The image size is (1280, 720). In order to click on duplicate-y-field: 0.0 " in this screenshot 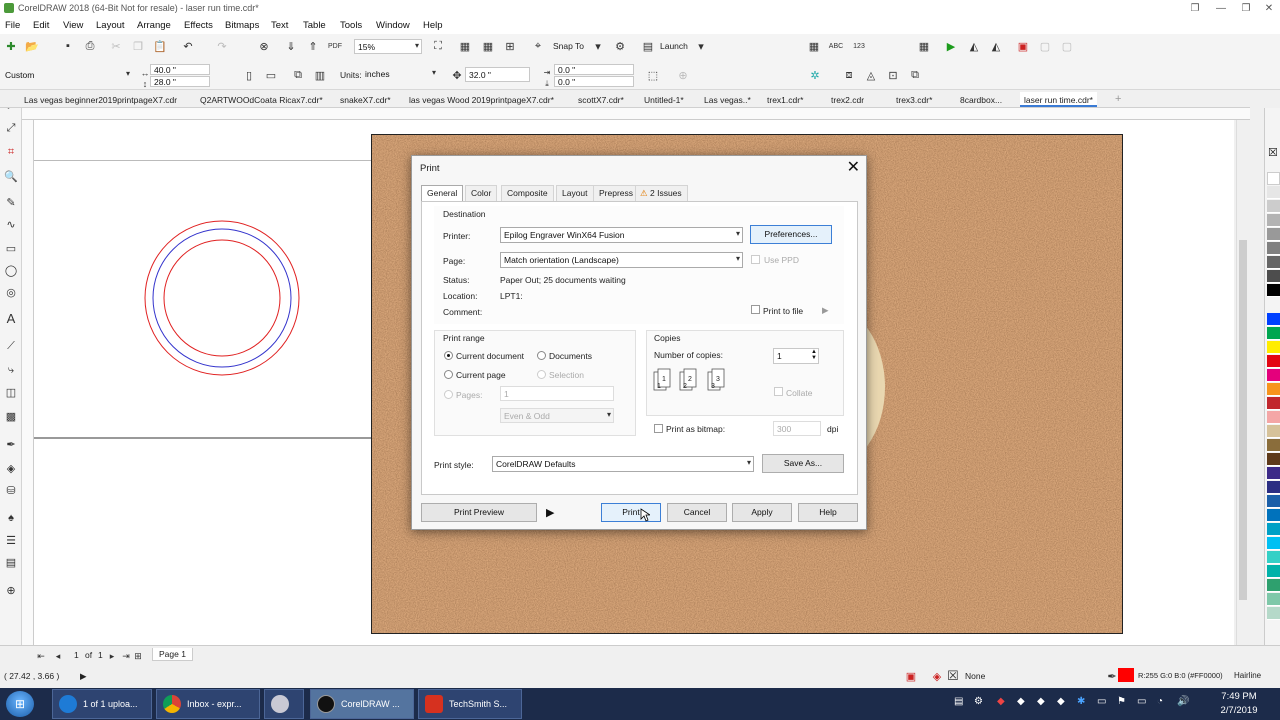, I will do `click(594, 81)`.